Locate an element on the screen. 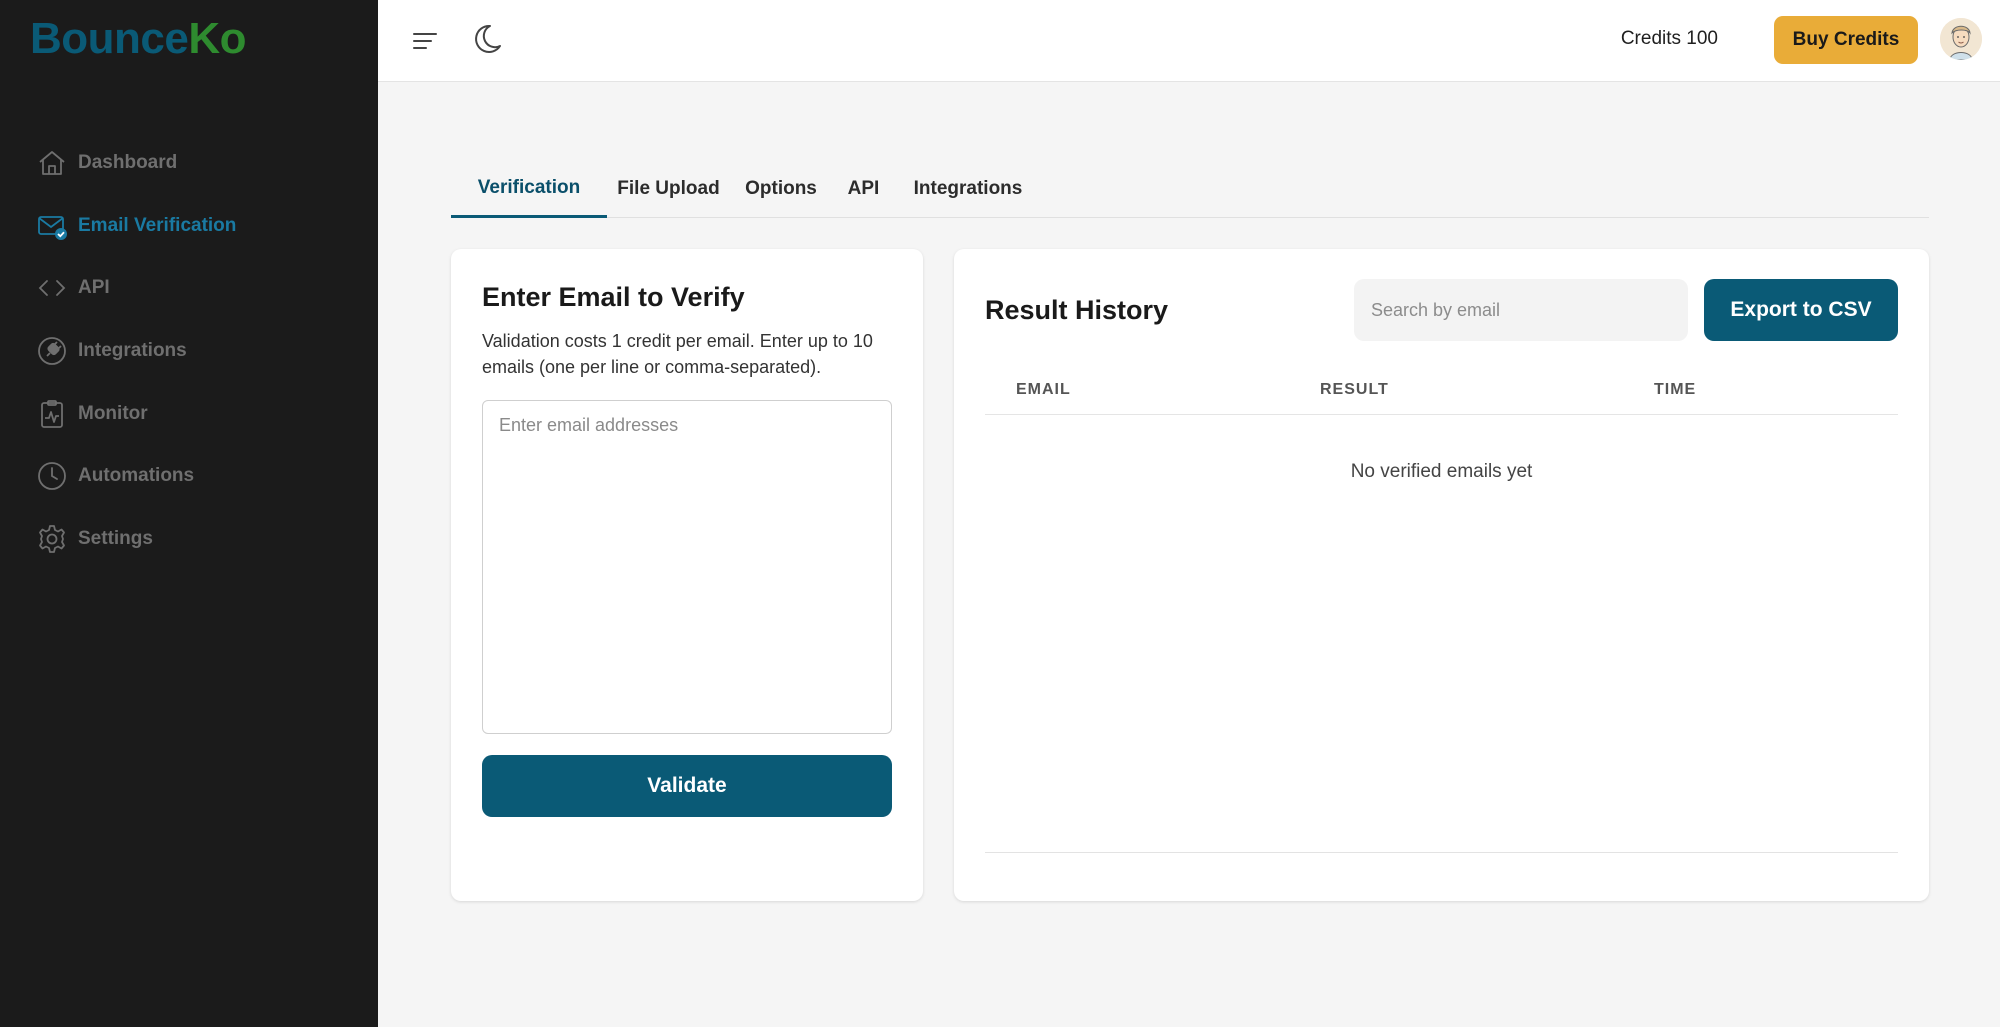  sidebar-item-label: API is located at coordinates (94, 288).